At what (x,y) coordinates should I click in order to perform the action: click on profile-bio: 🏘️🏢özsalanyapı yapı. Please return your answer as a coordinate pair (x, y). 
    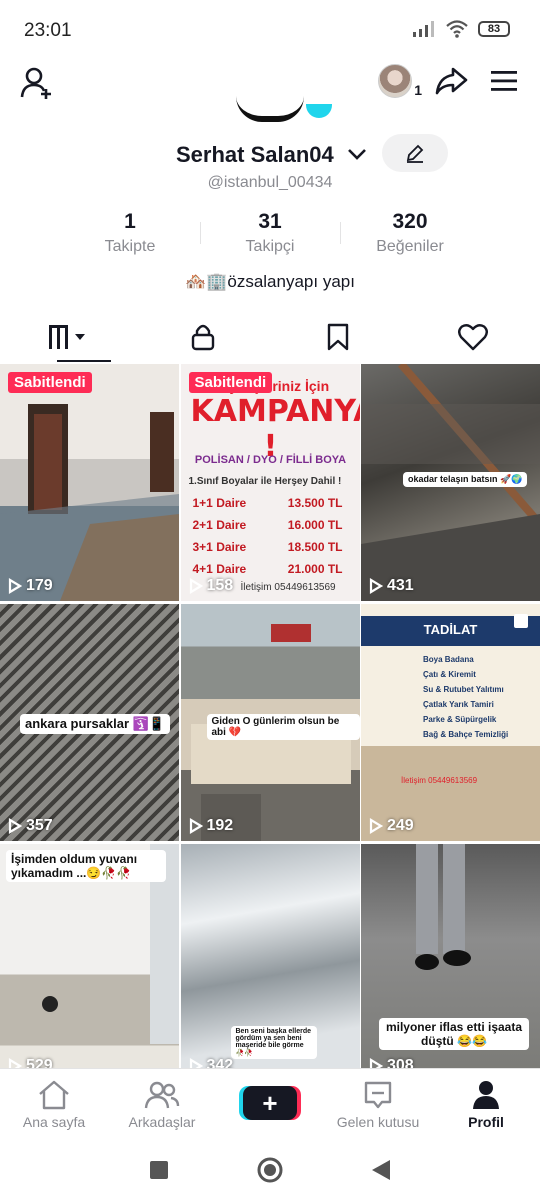
    Looking at the image, I should click on (270, 281).